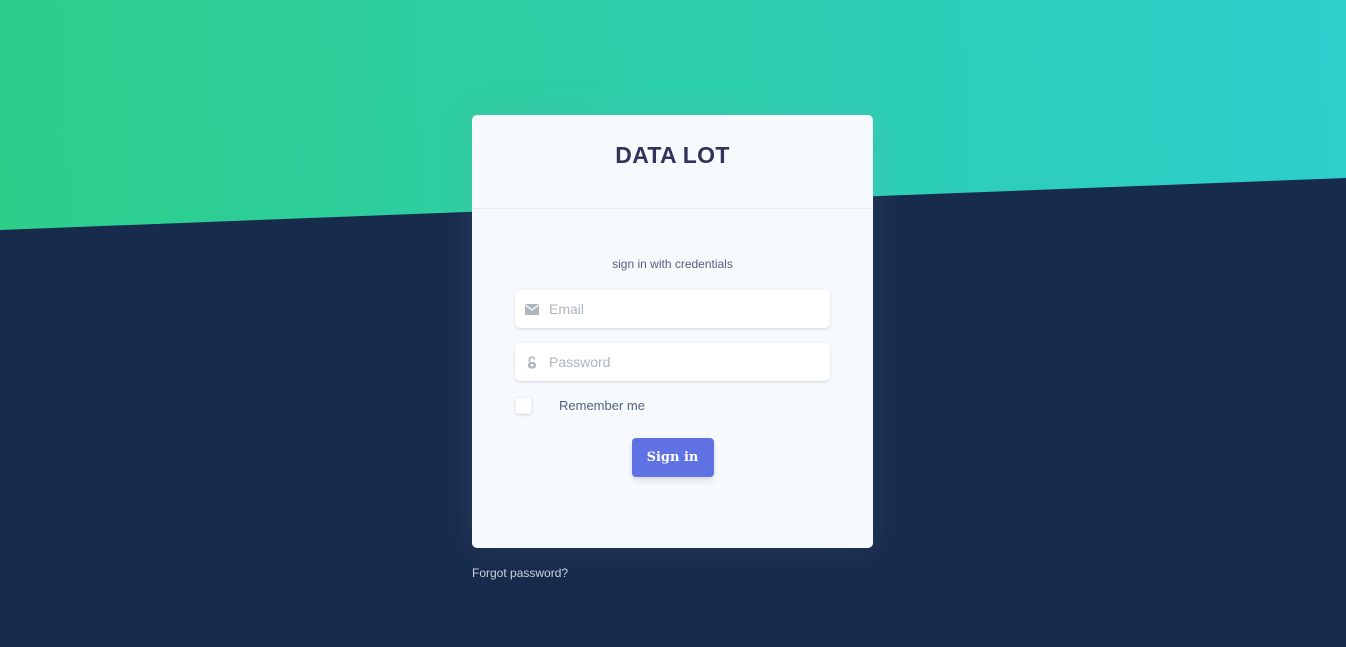 This screenshot has height=647, width=1346. What do you see at coordinates (672, 155) in the screenshot?
I see `brand-title: DATA LOT` at bounding box center [672, 155].